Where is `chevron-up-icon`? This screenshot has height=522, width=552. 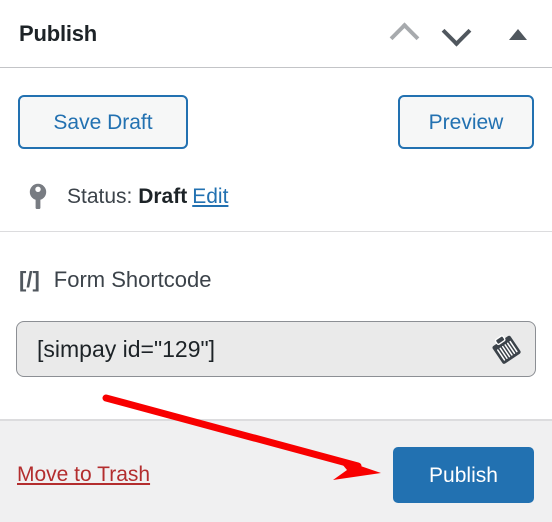 chevron-up-icon is located at coordinates (404, 36).